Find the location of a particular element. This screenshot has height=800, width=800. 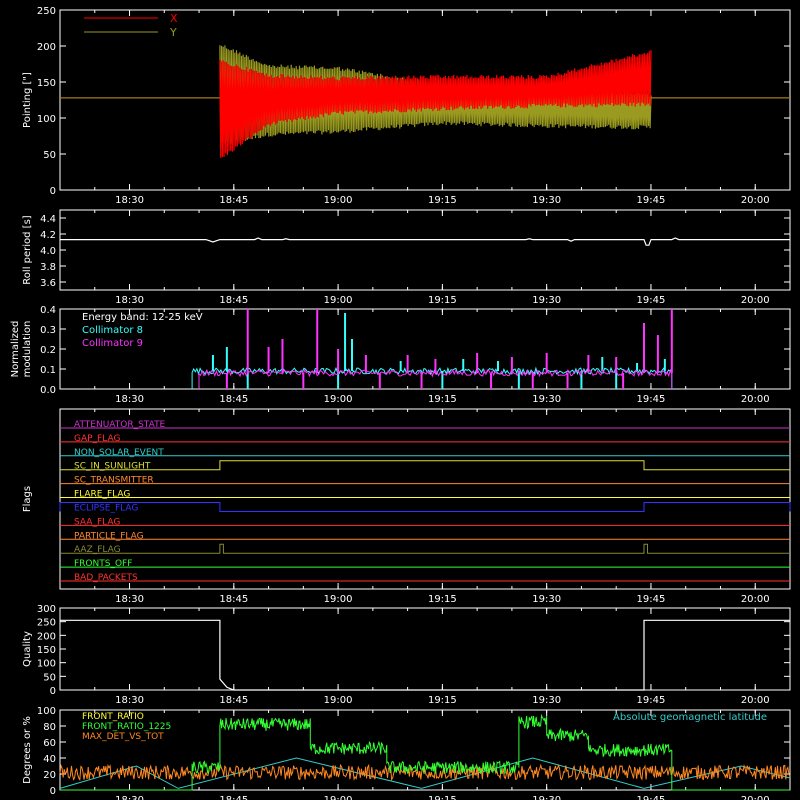

energy-band-annotation: Energy band: 12-25 keV is located at coordinates (142, 317).